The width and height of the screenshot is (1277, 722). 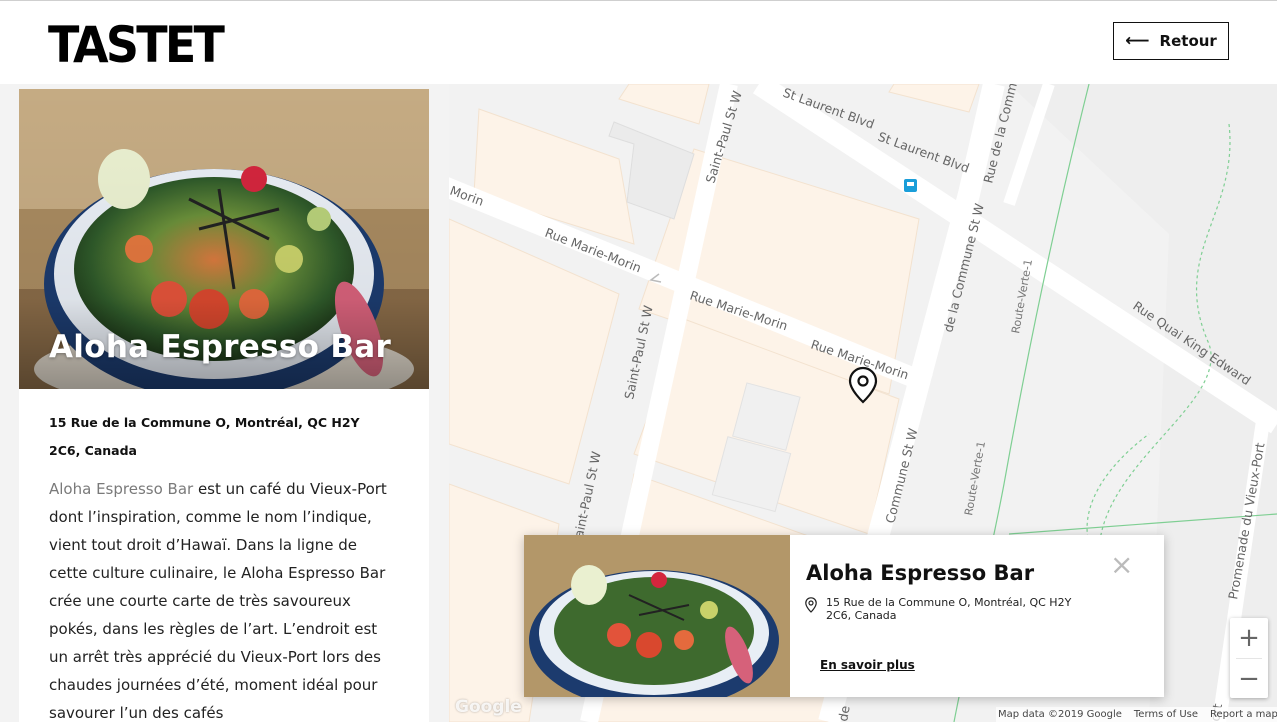 I want to click on map-pin-icon, so click(x=811, y=605).